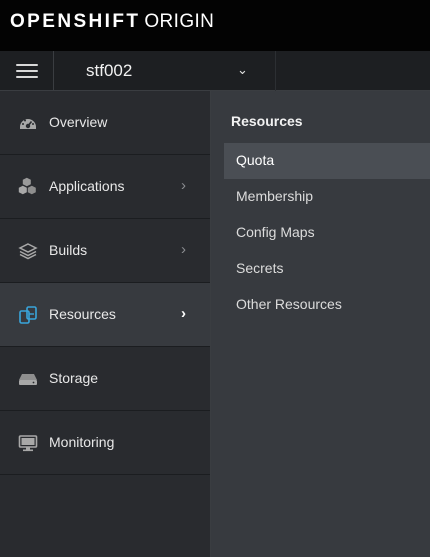  What do you see at coordinates (27, 186) in the screenshot?
I see `cubes-icon` at bounding box center [27, 186].